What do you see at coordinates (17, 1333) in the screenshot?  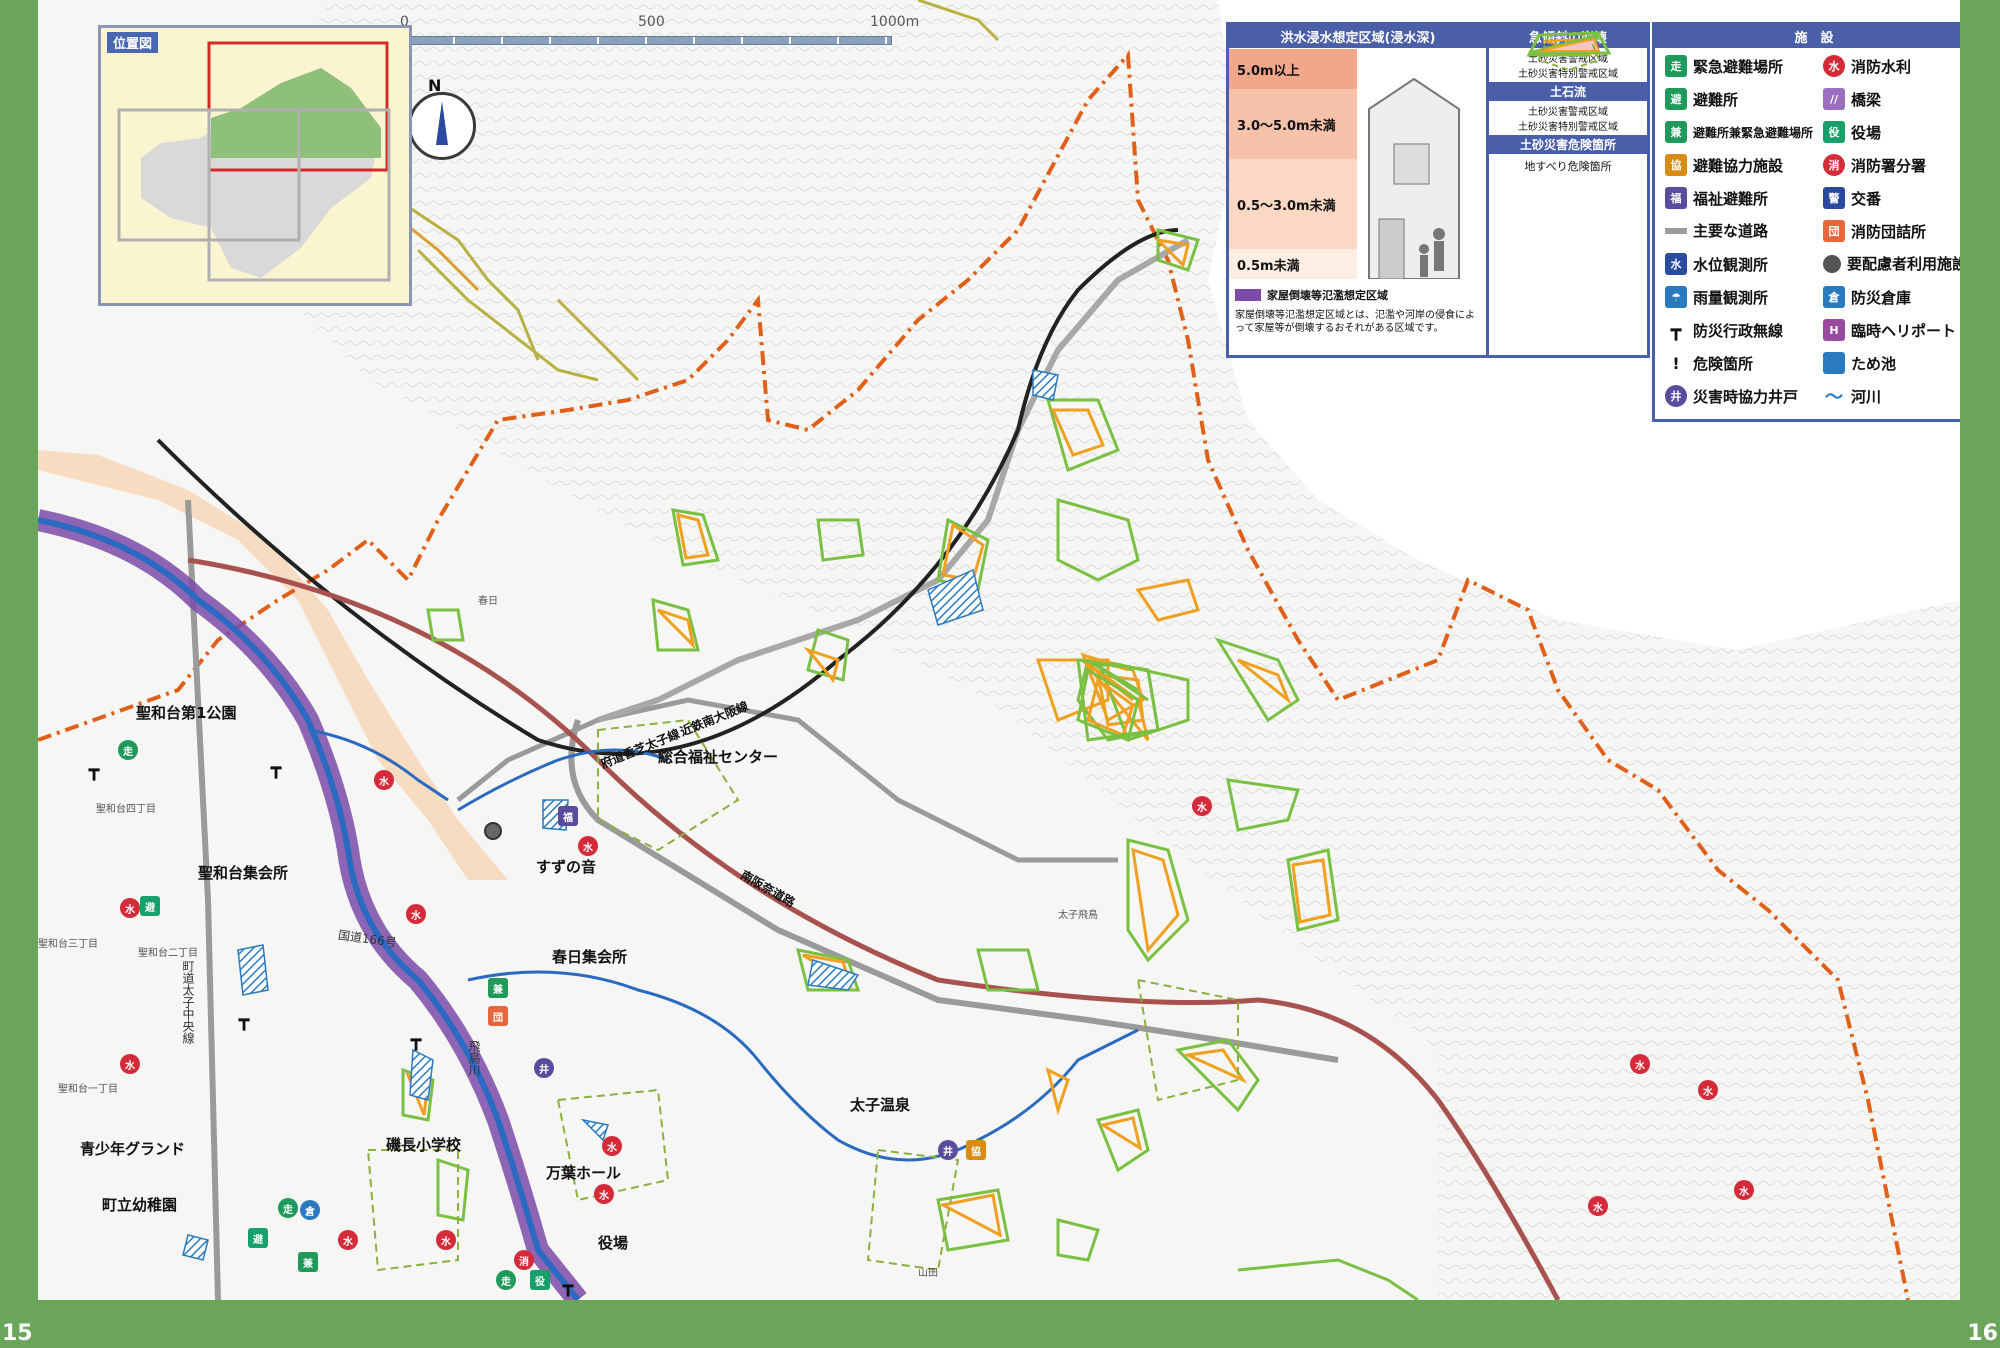 I see `page-number-left: 15` at bounding box center [17, 1333].